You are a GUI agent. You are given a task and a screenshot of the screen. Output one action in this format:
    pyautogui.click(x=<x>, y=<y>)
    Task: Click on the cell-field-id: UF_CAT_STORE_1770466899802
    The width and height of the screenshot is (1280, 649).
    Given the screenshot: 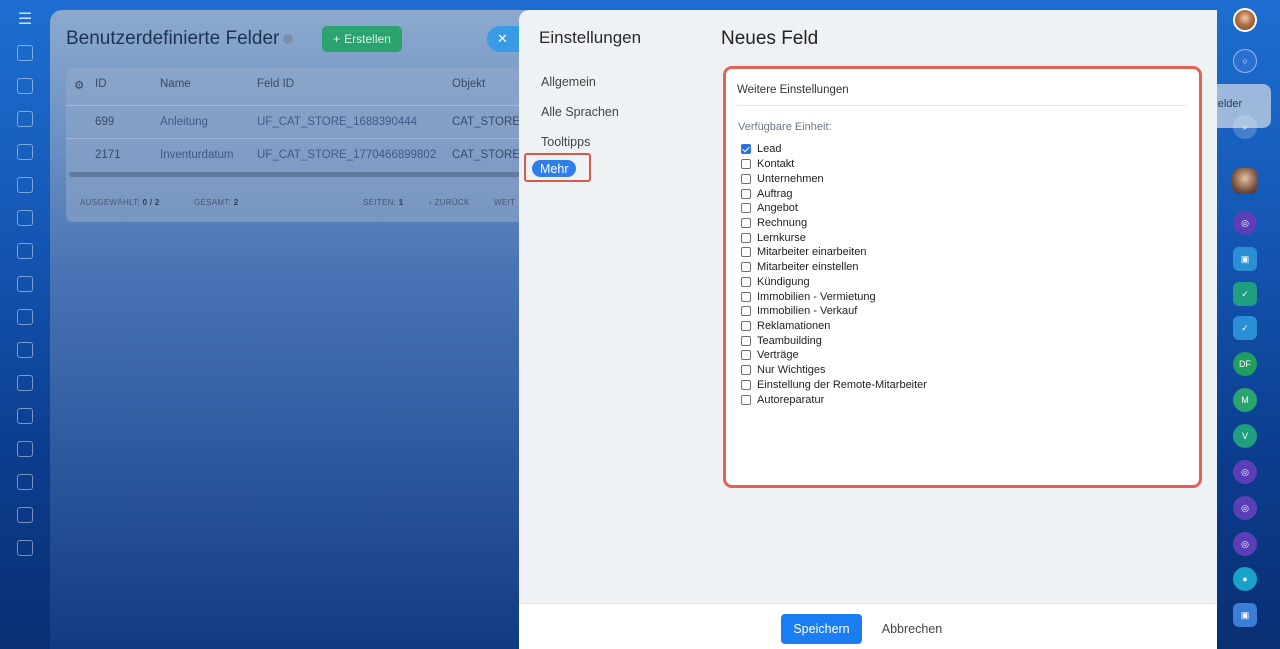 What is the action you would take?
    pyautogui.click(x=346, y=155)
    